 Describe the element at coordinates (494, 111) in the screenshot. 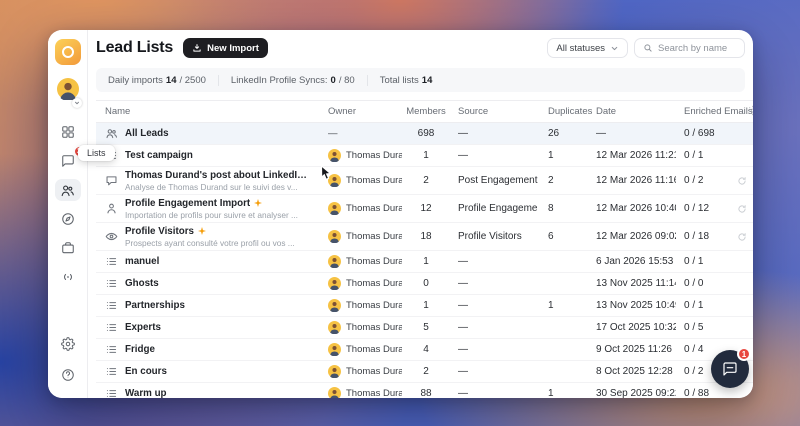

I see `col-source: Source` at that location.